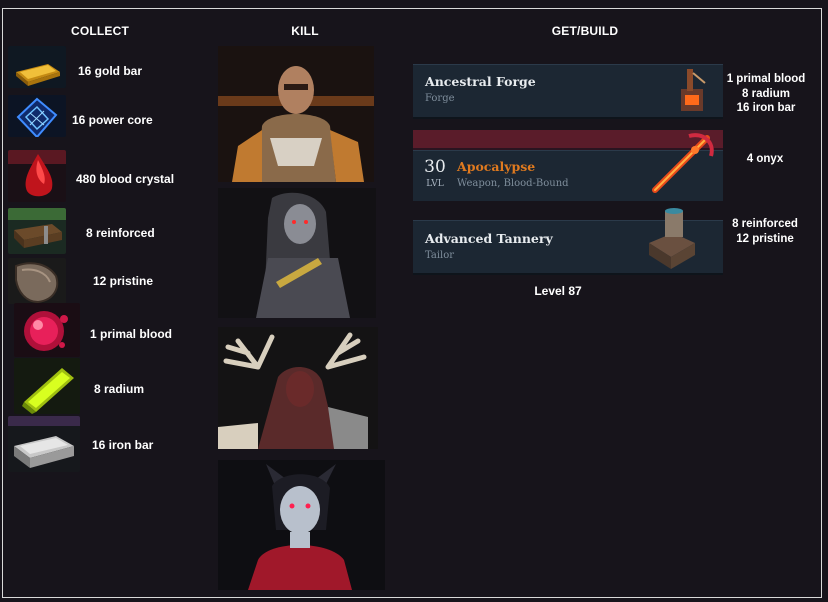  Describe the element at coordinates (496, 166) in the screenshot. I see `item-title: Apocalypse` at that location.